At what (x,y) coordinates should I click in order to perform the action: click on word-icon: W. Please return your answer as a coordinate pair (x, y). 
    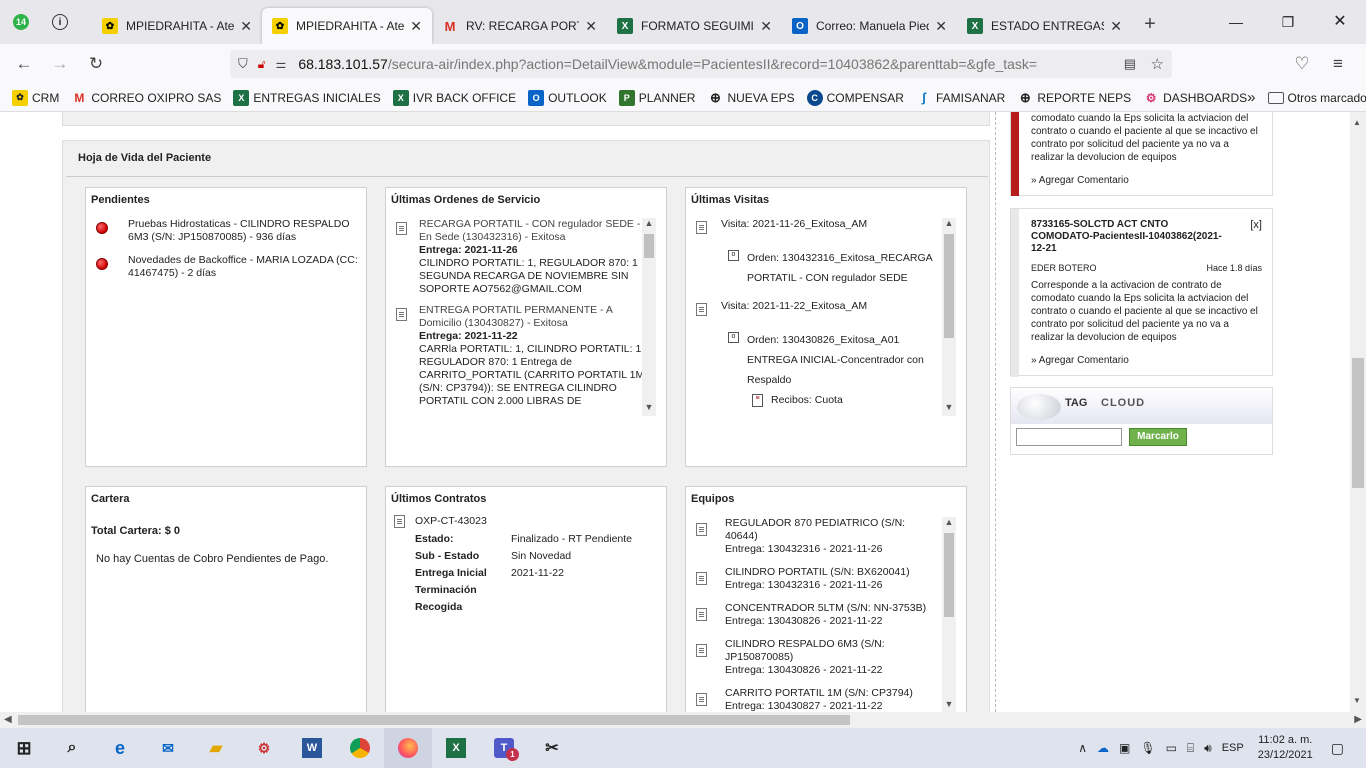
    Looking at the image, I should click on (312, 748).